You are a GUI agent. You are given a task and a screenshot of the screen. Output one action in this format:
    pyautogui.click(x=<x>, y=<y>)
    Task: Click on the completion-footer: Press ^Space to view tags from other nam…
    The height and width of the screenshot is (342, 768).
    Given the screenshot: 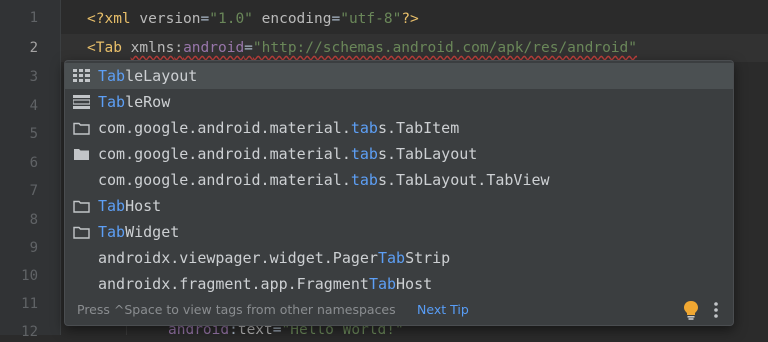 What is the action you would take?
    pyautogui.click(x=399, y=310)
    